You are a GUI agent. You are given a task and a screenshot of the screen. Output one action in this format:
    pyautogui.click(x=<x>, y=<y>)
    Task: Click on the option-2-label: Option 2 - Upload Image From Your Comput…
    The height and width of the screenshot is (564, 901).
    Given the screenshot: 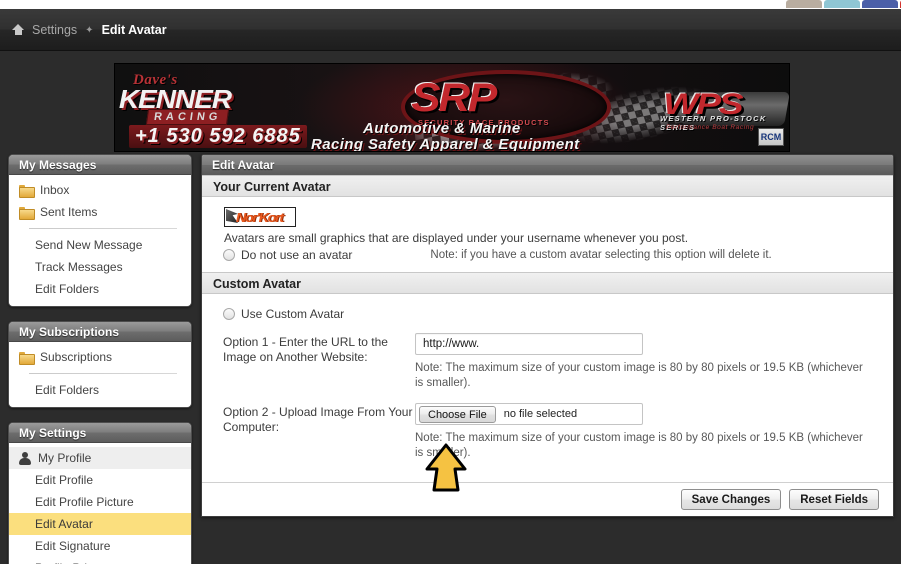 What is the action you would take?
    pyautogui.click(x=318, y=419)
    